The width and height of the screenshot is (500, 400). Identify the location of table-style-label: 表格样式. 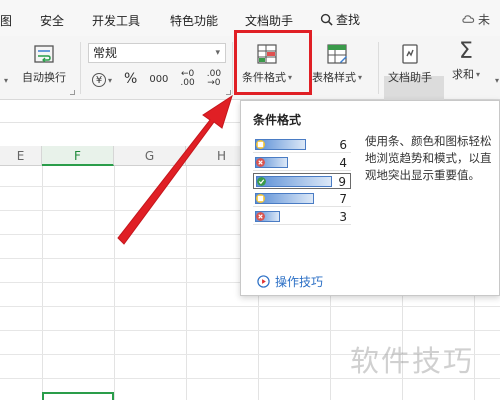
(334, 77).